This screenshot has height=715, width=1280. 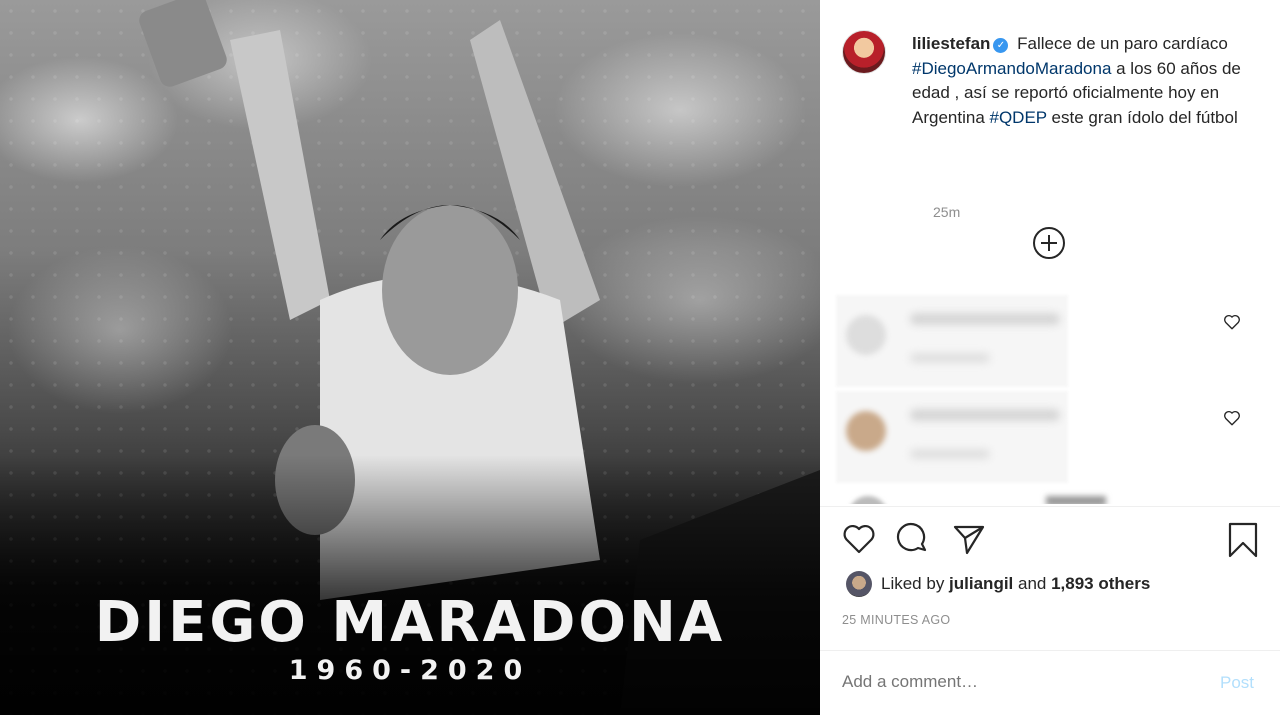 I want to click on bookmark-icon, so click(x=1243, y=540).